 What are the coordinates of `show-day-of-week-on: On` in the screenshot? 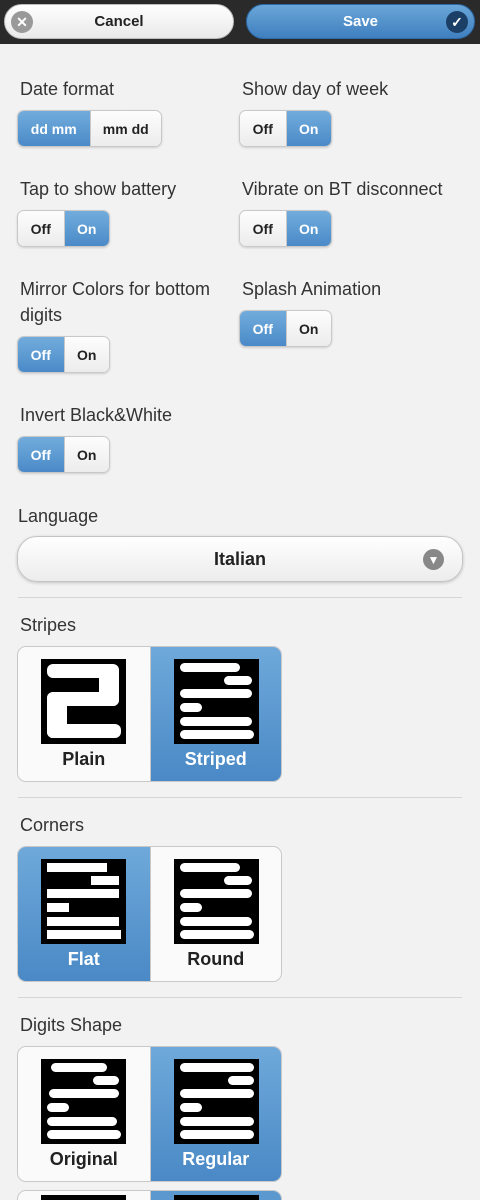 It's located at (308, 128).